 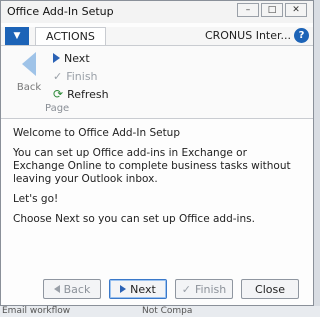 I want to click on close-icon: ✕, so click(x=296, y=10).